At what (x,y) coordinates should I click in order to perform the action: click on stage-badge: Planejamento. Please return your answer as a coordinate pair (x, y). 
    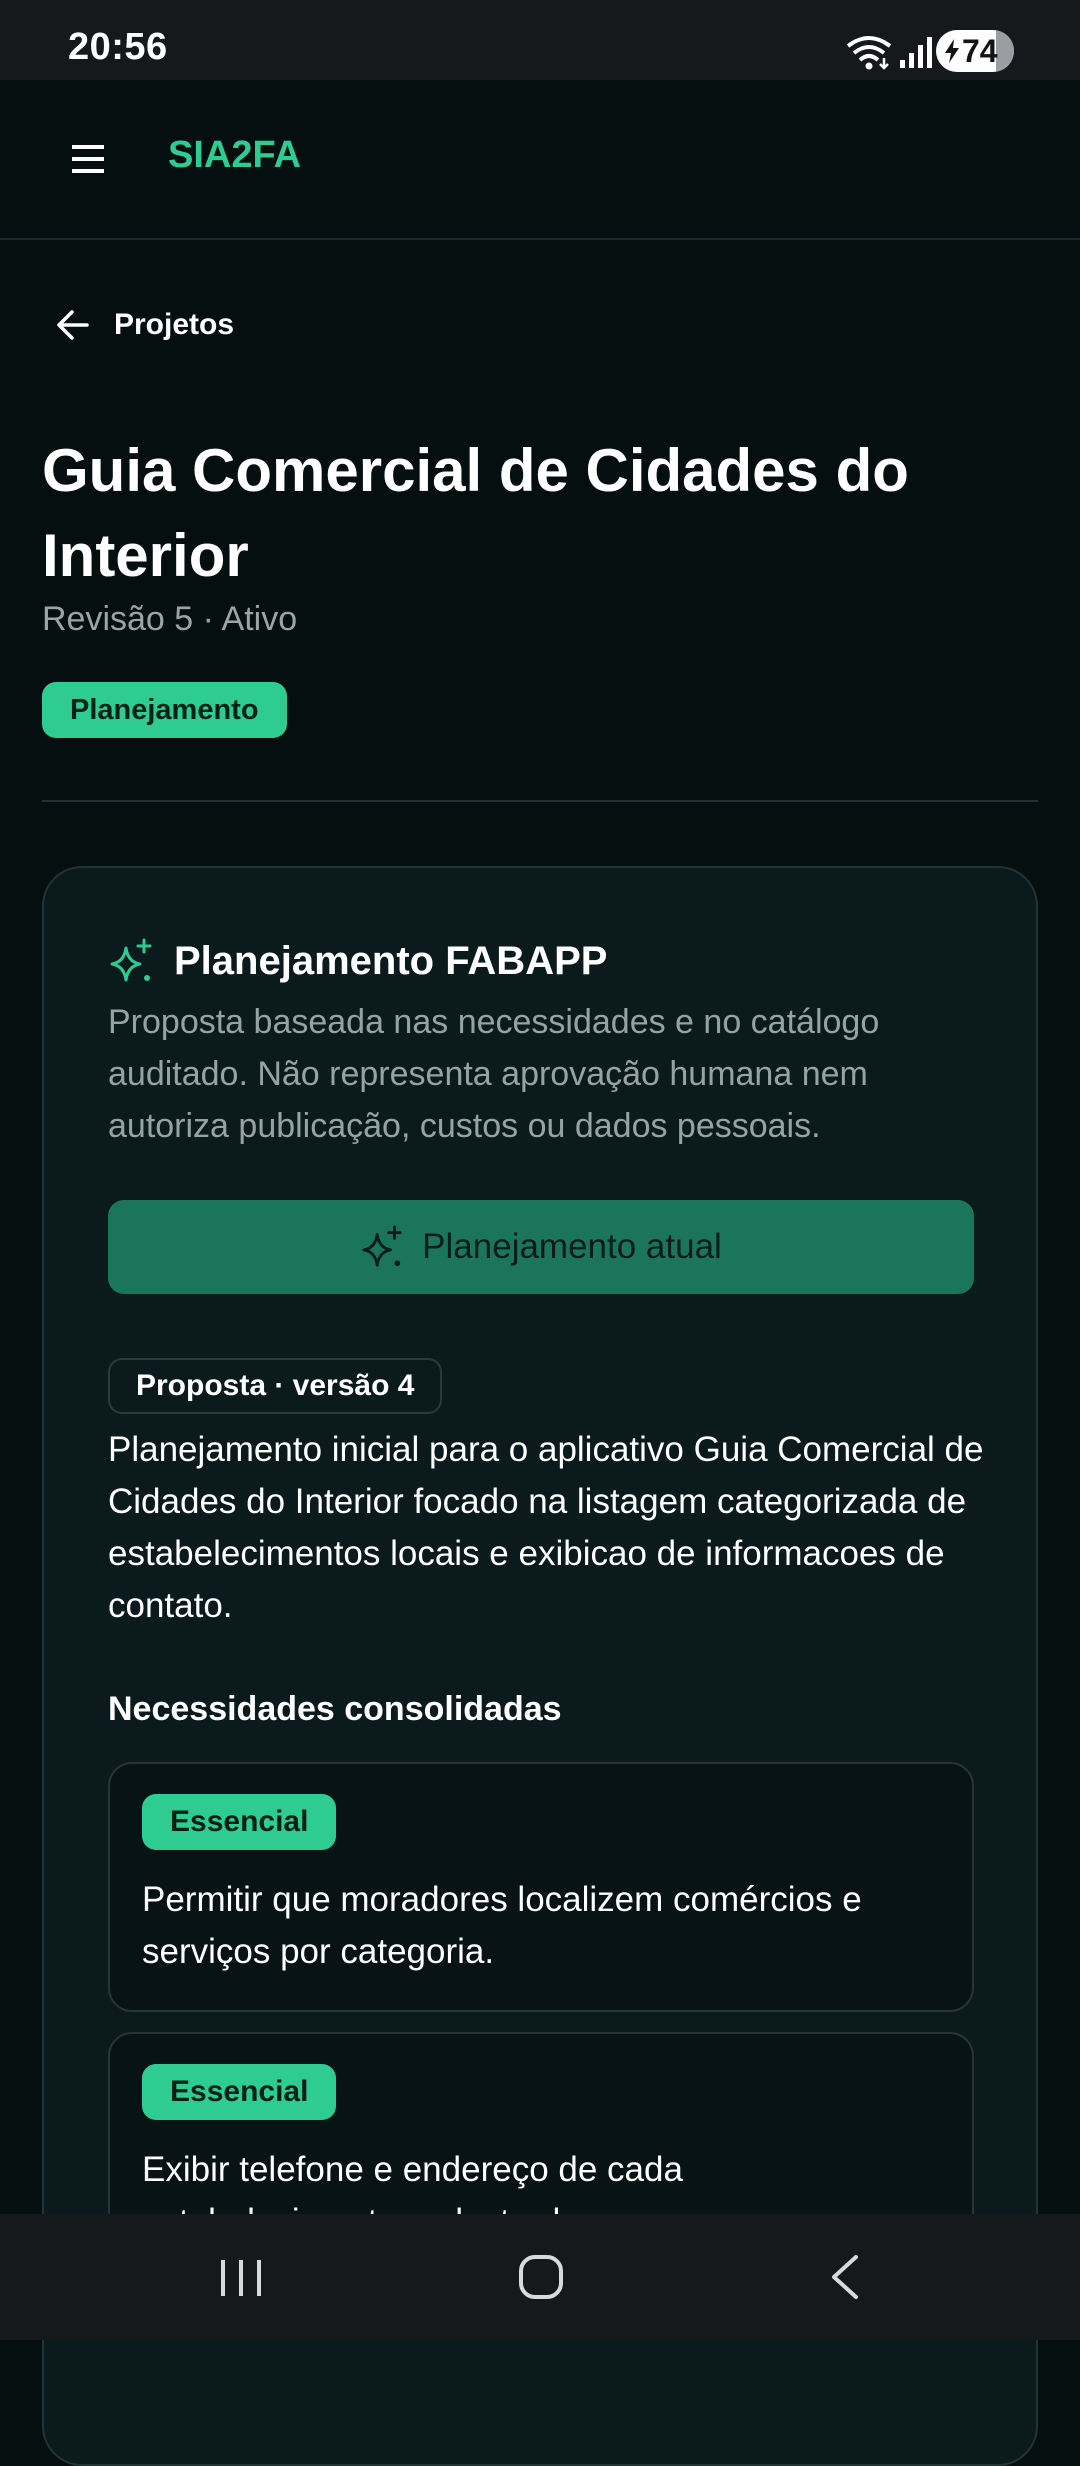
    Looking at the image, I should click on (164, 710).